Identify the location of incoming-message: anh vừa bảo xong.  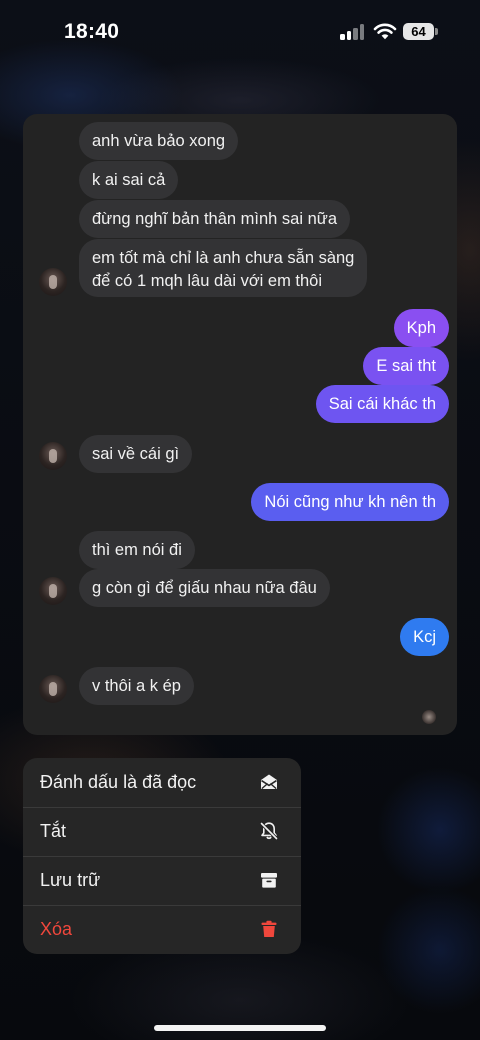
(159, 141).